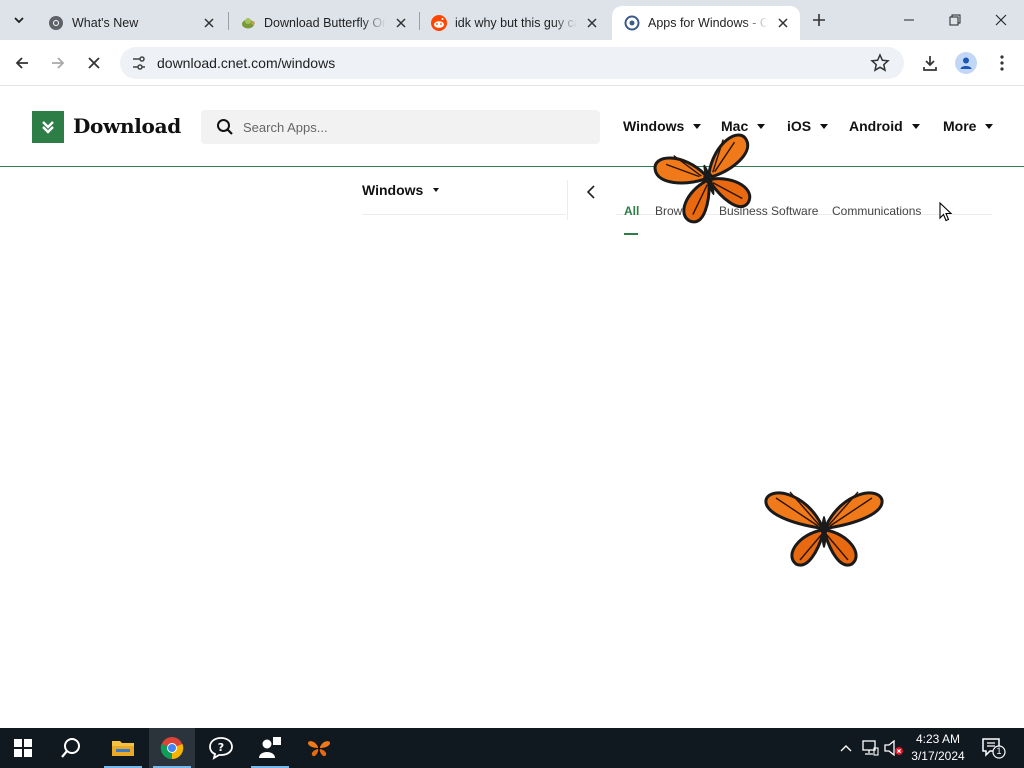  I want to click on nav-label: iOS, so click(799, 126).